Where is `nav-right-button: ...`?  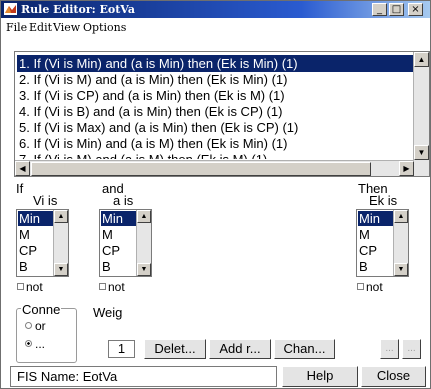 nav-right-button: ... is located at coordinates (411, 349).